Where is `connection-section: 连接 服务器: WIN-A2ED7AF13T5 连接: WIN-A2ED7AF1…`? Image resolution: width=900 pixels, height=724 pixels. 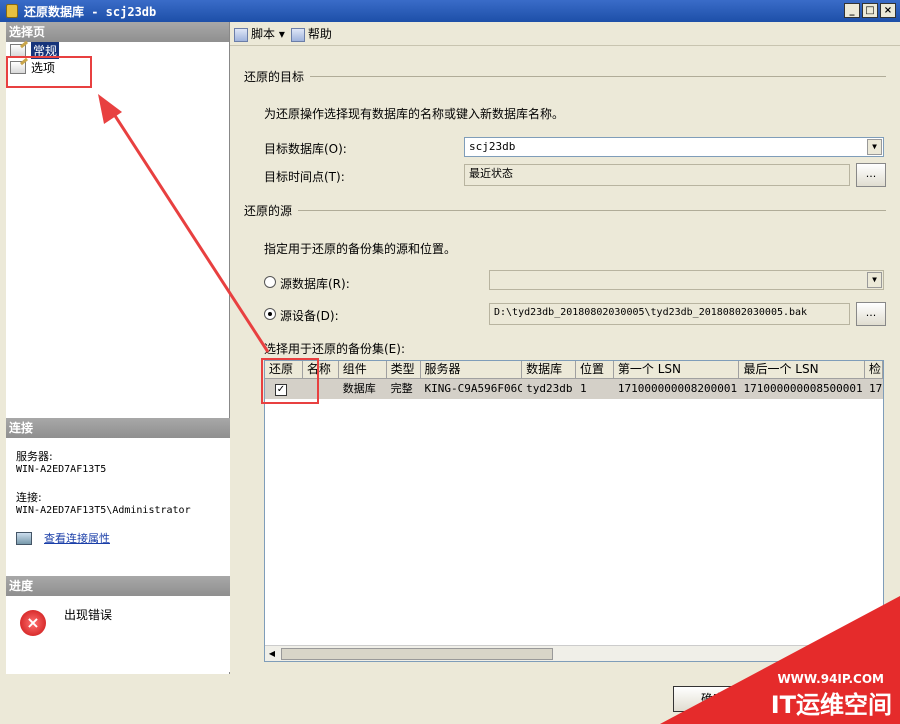
connection-section: 连接 服务器: WIN-A2ED7AF13T5 连接: WIN-A2ED7AF1… is located at coordinates (118, 545).